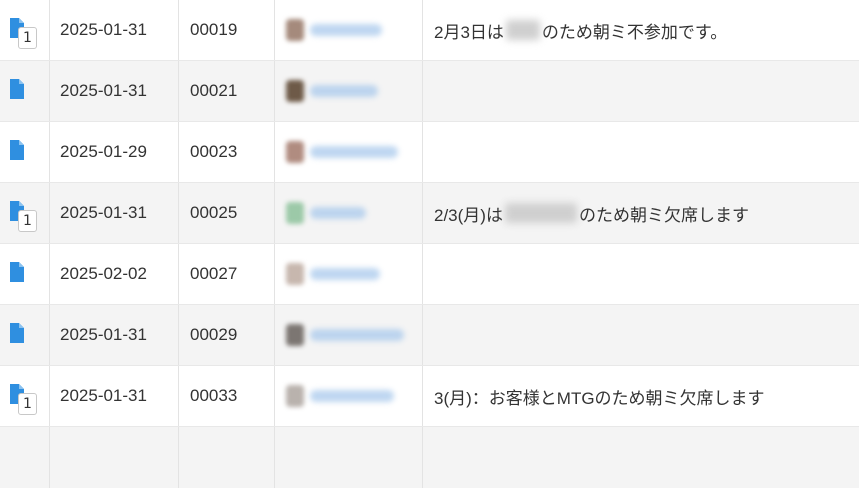  Describe the element at coordinates (599, 398) in the screenshot. I see `note-text: 3(月)：お客様とMTGのため朝ミ欠席します` at that location.